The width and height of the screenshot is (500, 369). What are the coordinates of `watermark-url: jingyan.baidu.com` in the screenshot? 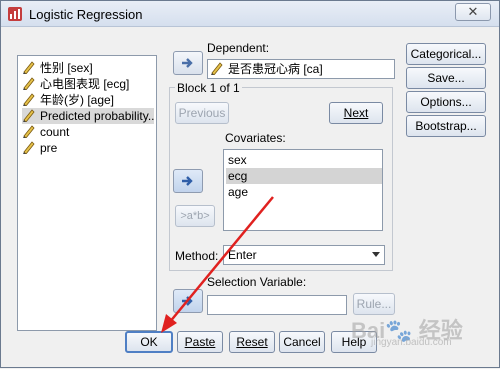 It's located at (411, 342).